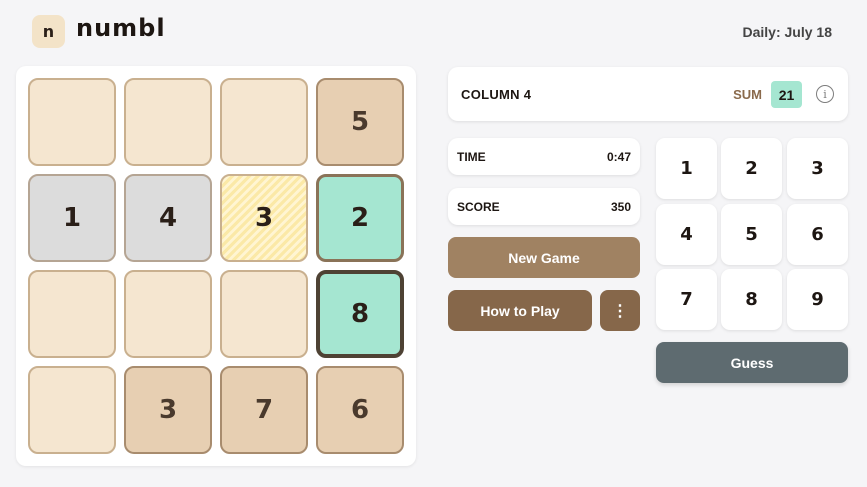 Image resolution: width=867 pixels, height=487 pixels. I want to click on board-cell: 6, so click(360, 410).